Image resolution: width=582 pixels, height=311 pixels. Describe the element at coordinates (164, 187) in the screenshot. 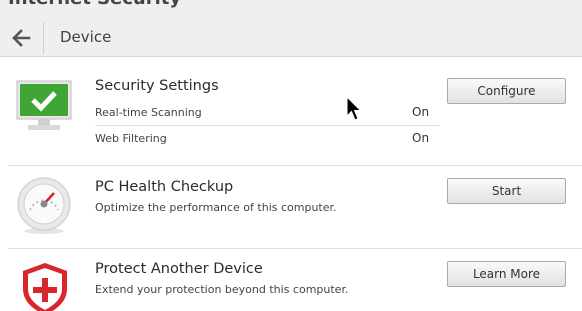

I see `pc-health-title: PC Health Checkup` at that location.